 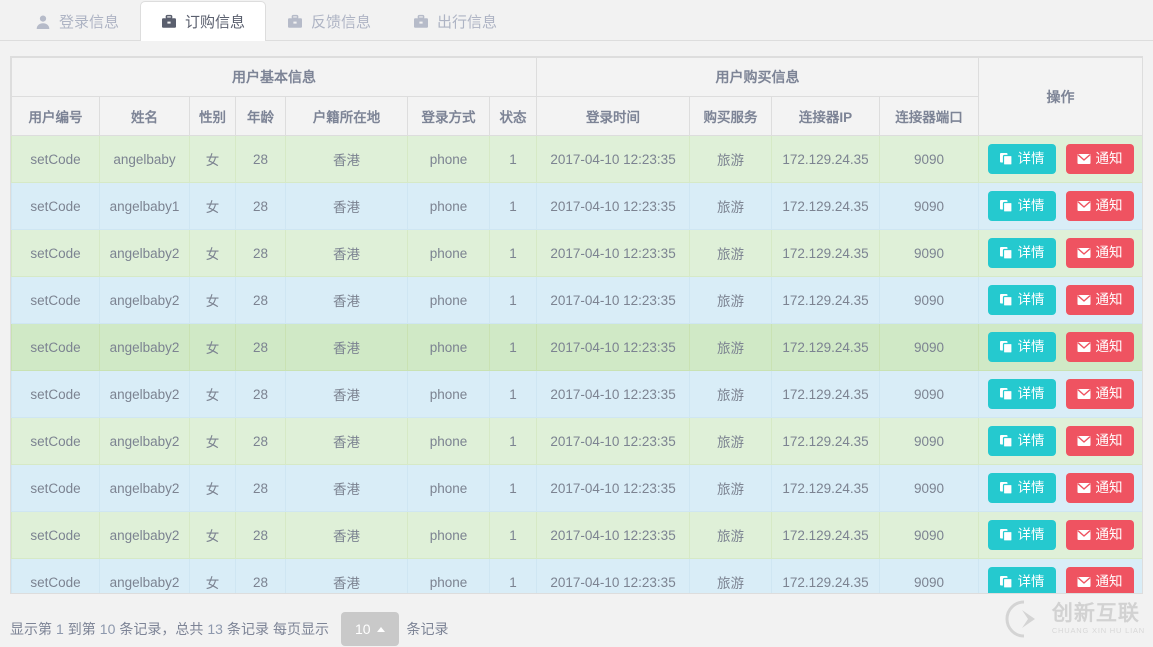 I want to click on watermark-text: 创新互联 CHUANG XIN HU LIAN, so click(x=1098, y=619).